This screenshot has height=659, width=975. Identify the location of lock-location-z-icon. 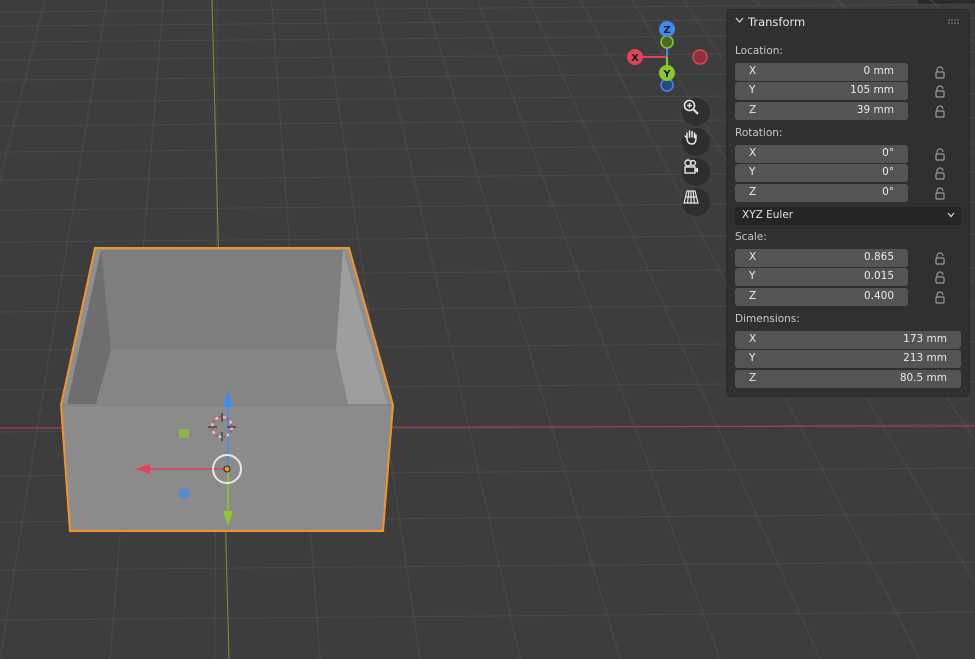
(940, 111).